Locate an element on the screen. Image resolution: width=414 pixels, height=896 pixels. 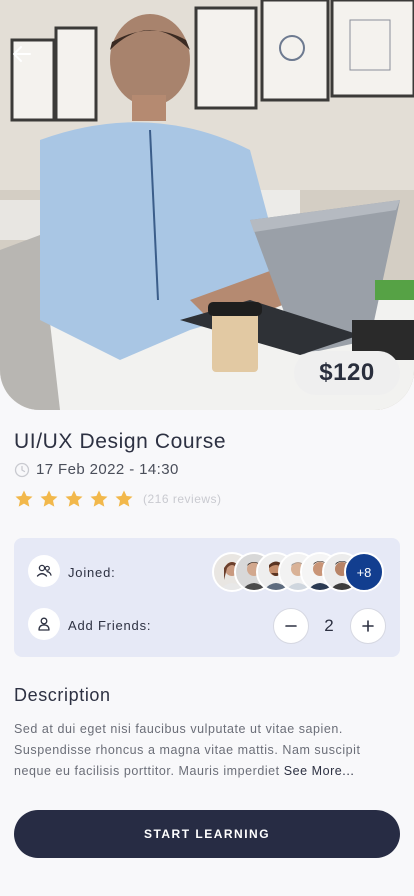
rating: (216 reviews) is located at coordinates (118, 499).